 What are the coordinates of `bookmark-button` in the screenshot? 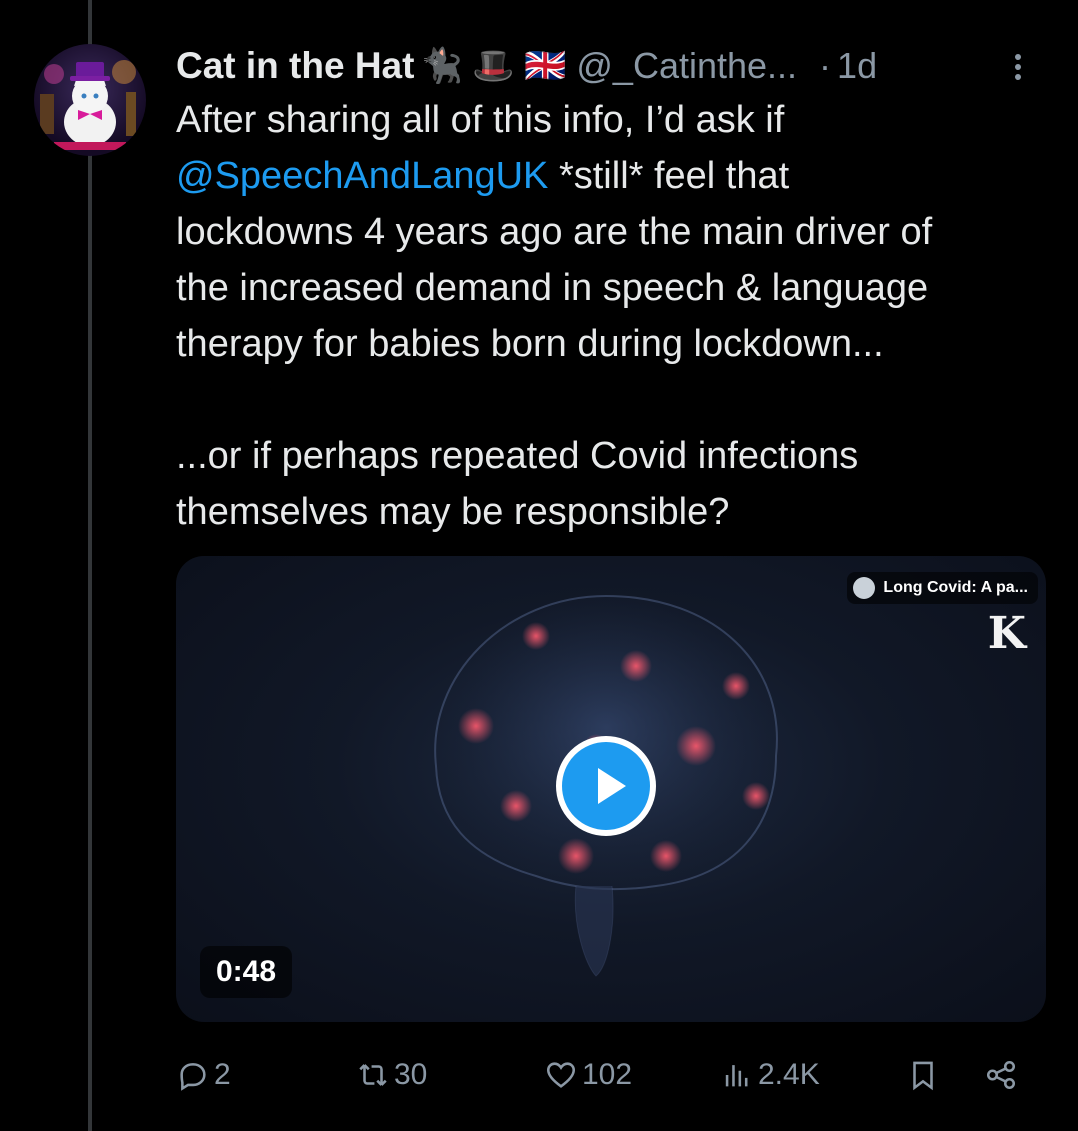 It's located at (925, 1075).